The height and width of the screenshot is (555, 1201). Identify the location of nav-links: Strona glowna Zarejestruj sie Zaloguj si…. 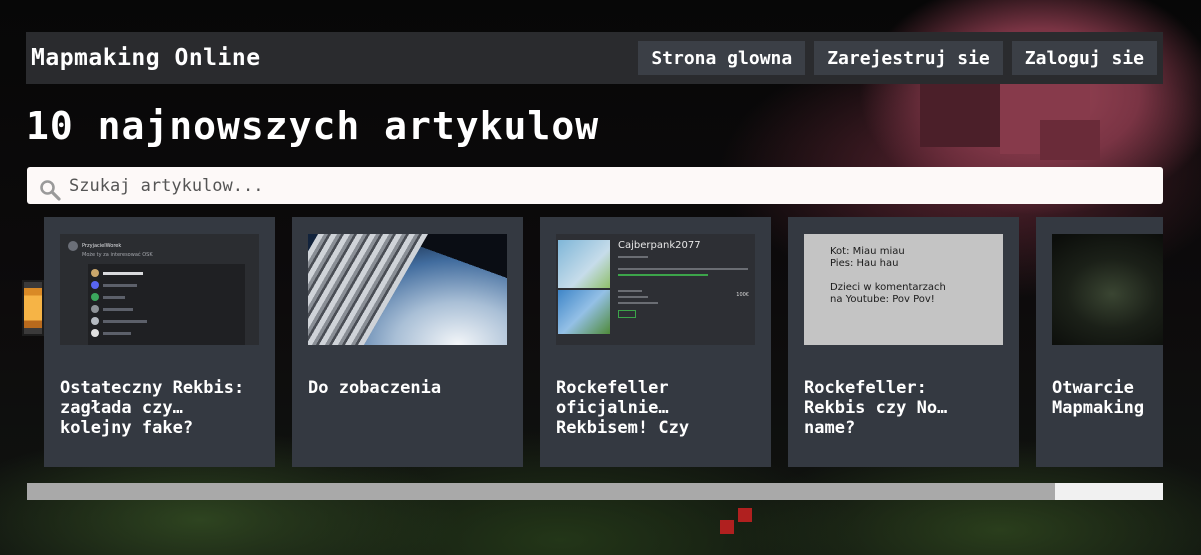
(897, 58).